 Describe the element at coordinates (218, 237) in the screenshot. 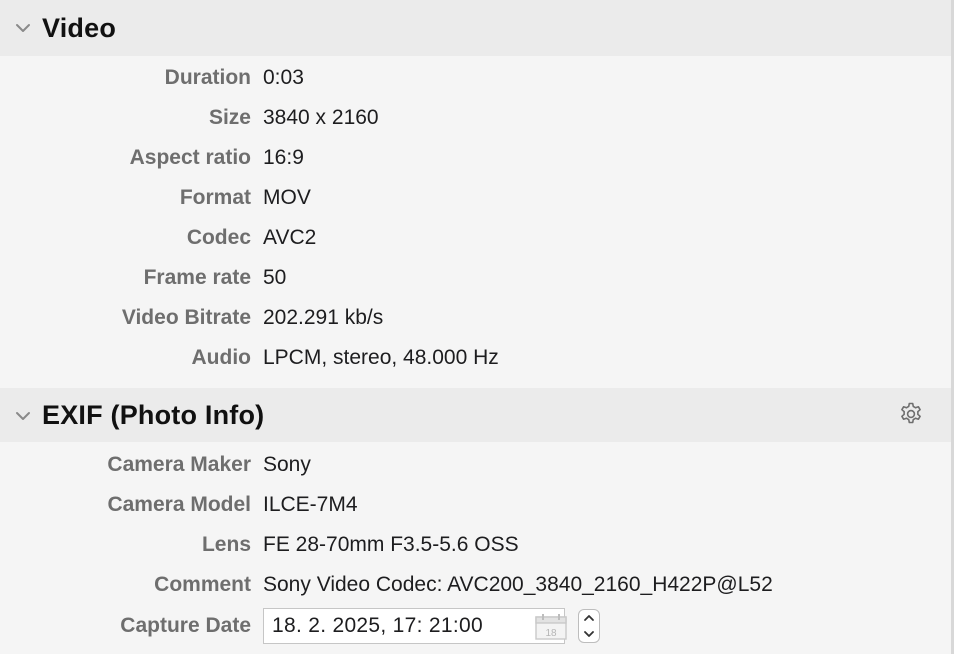

I see `row-label: Codec` at that location.